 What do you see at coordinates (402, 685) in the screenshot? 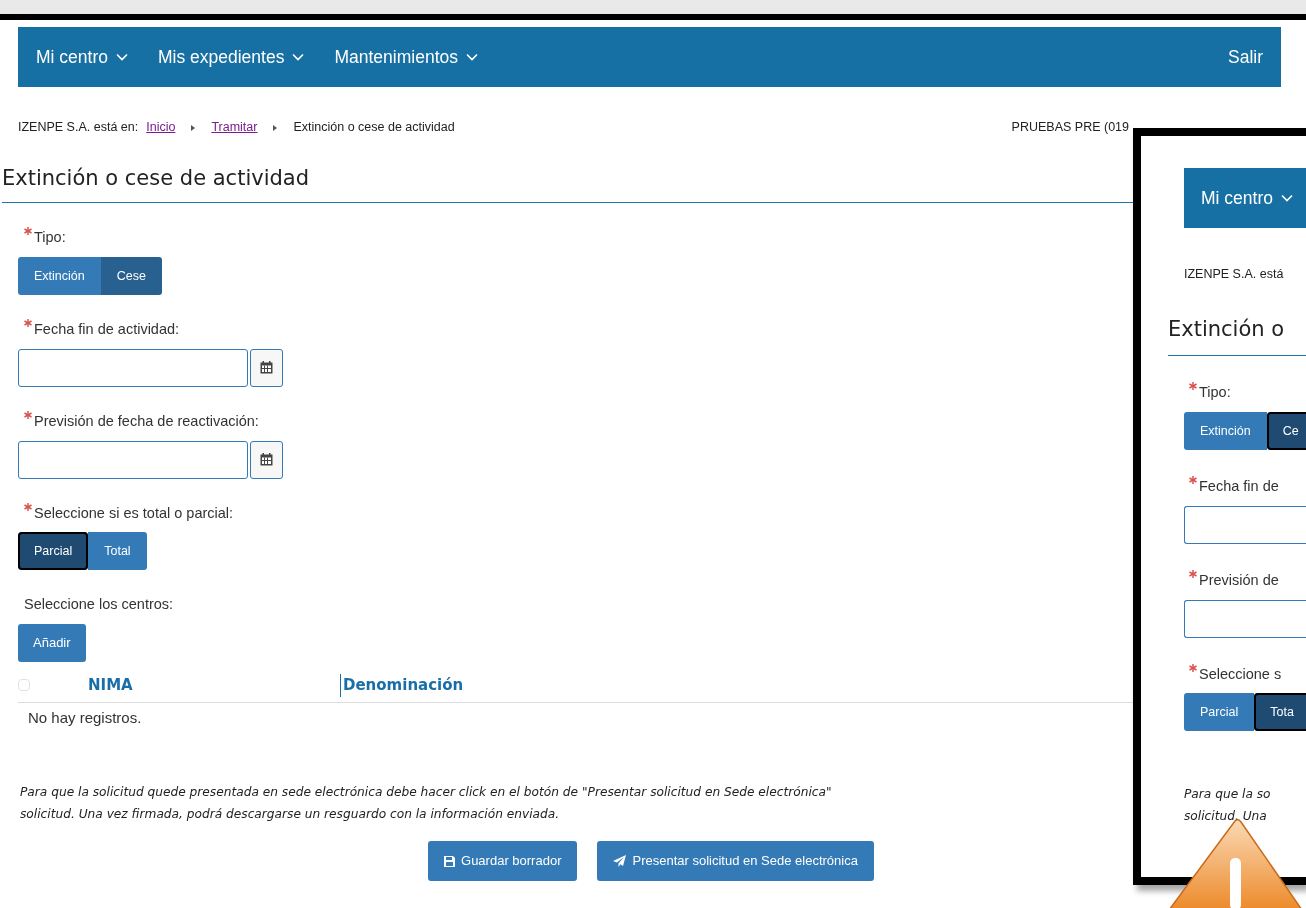
I see `column-header: Denominación` at bounding box center [402, 685].